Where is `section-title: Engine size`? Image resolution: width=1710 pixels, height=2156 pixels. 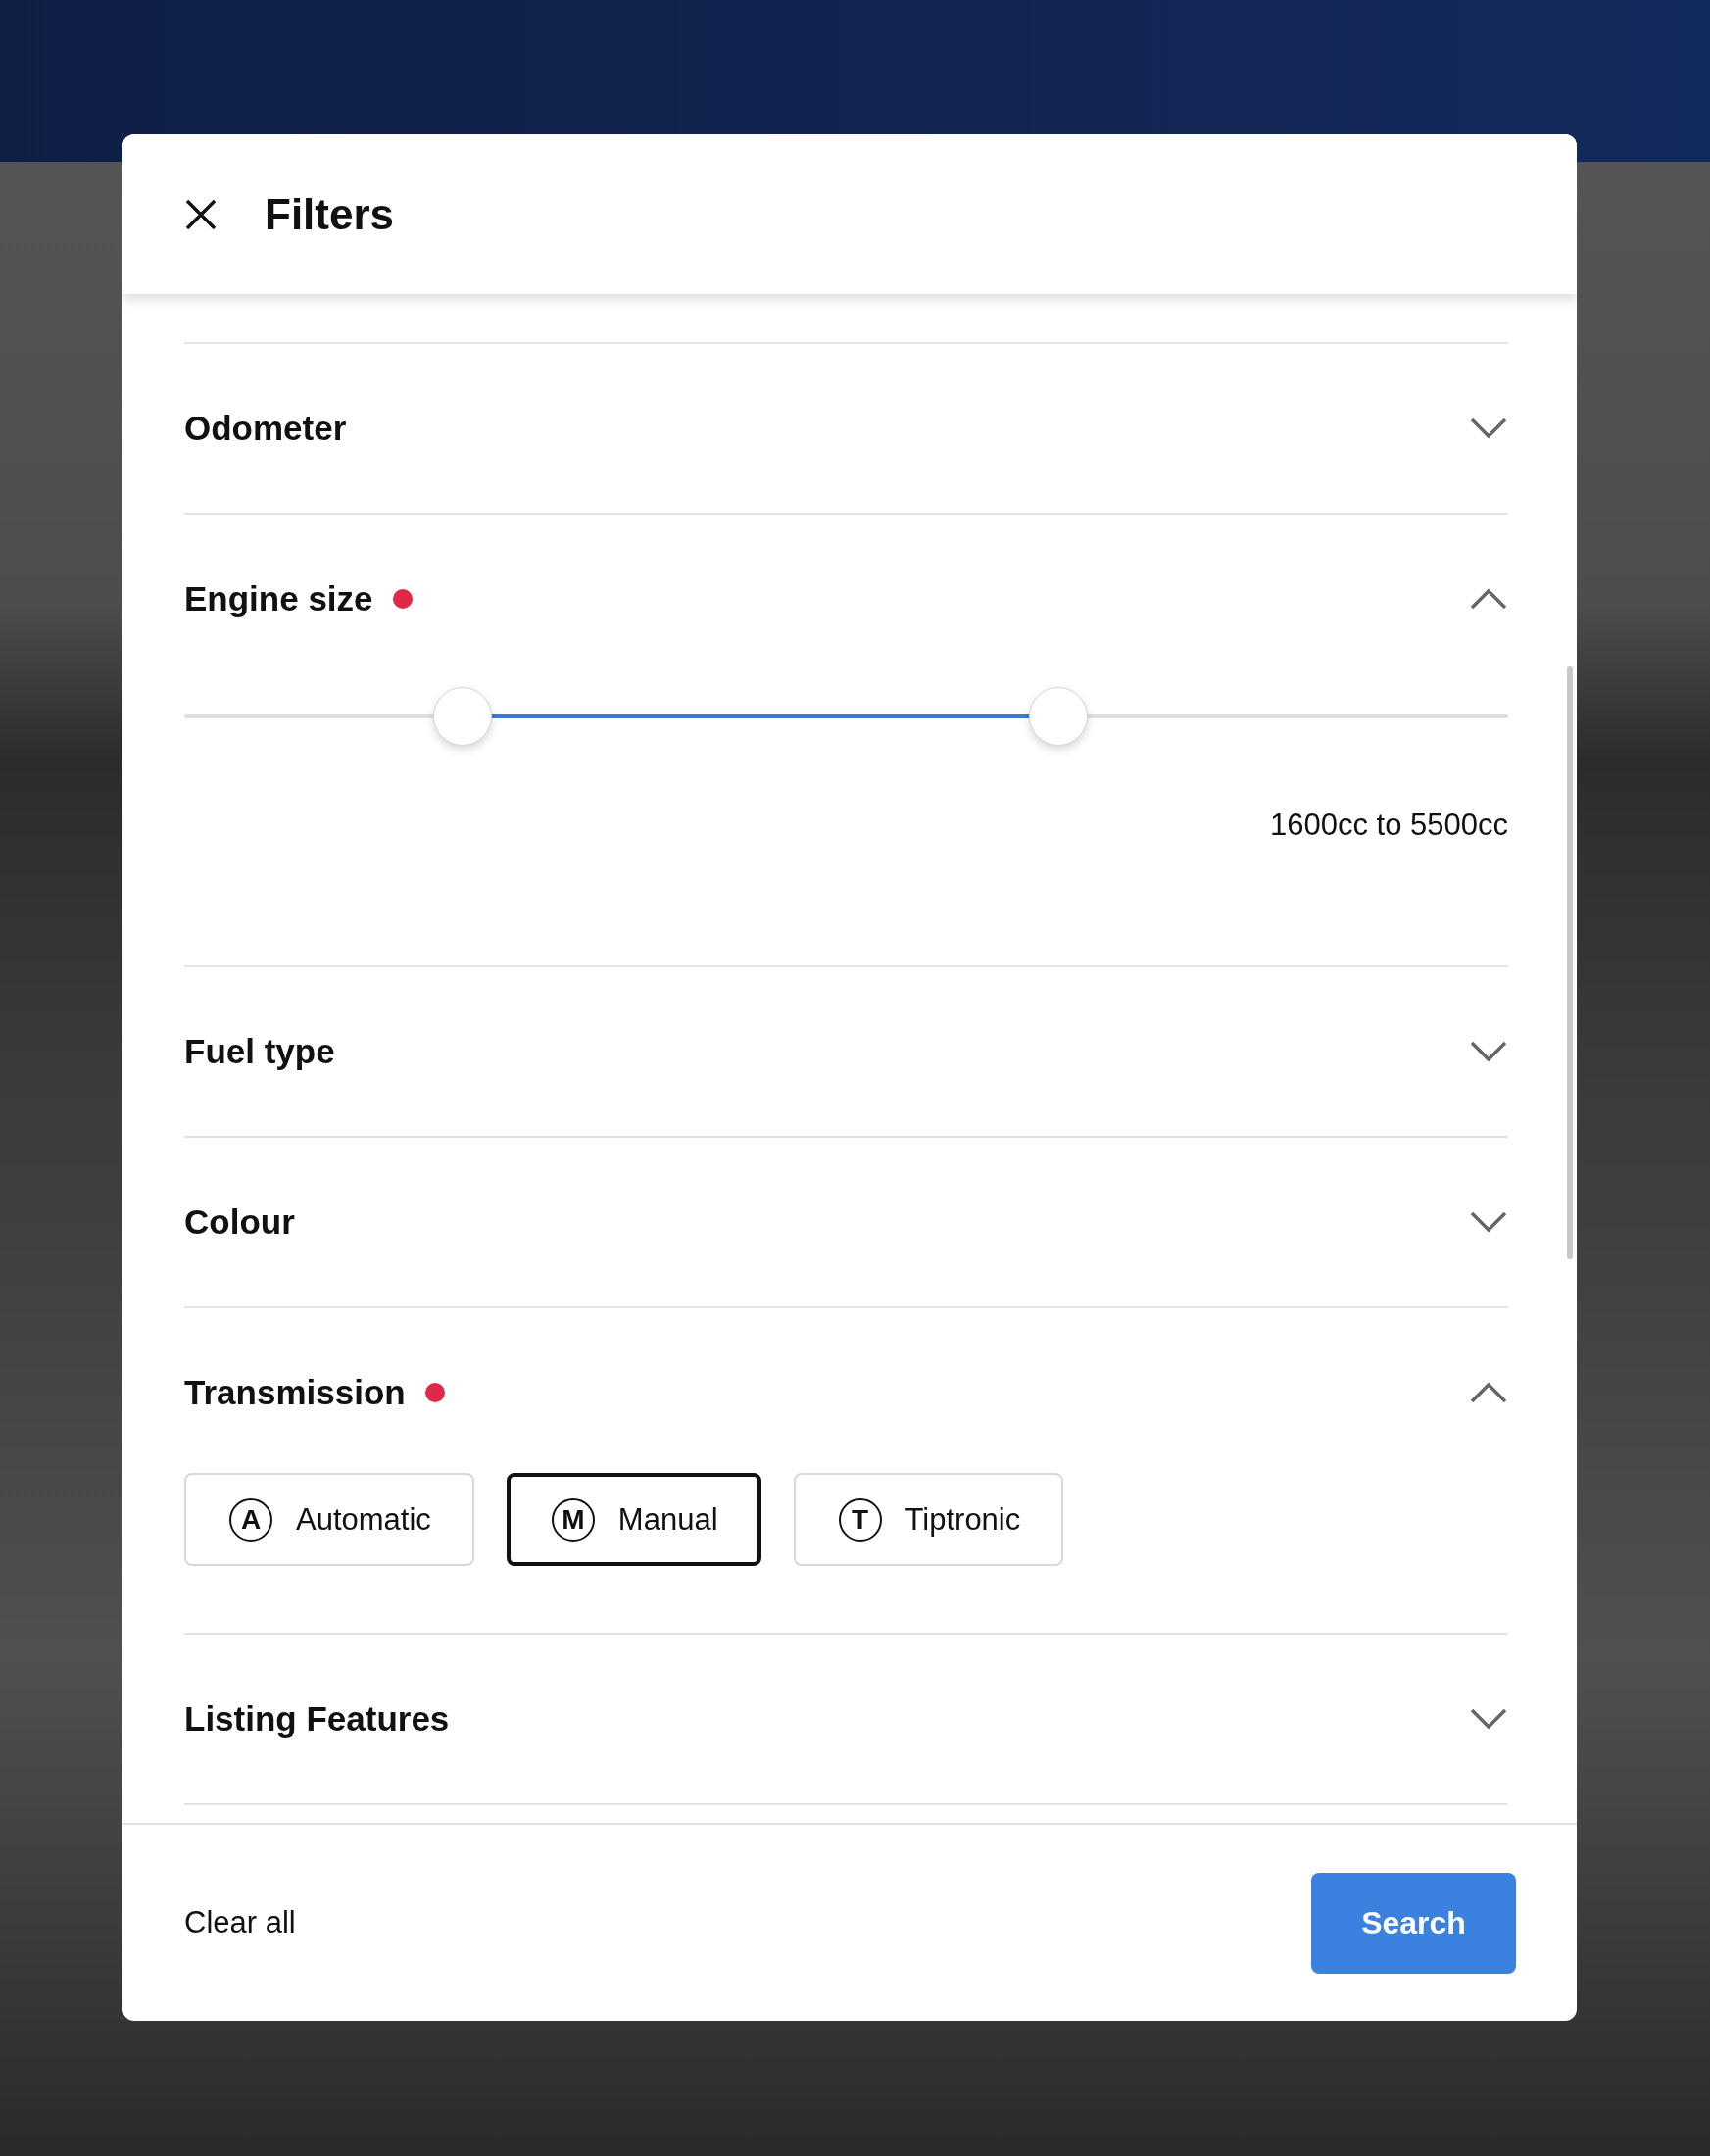 section-title: Engine size is located at coordinates (278, 598).